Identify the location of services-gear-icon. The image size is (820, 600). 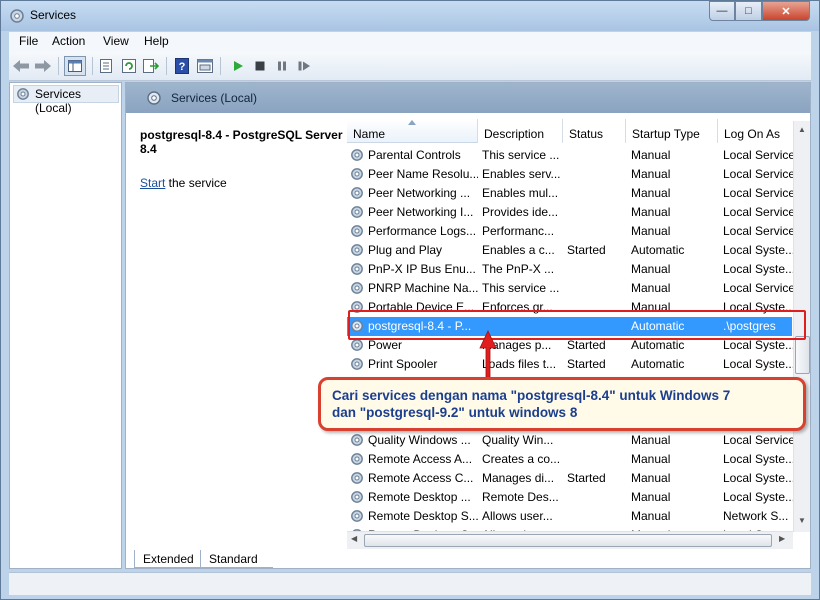
(154, 98).